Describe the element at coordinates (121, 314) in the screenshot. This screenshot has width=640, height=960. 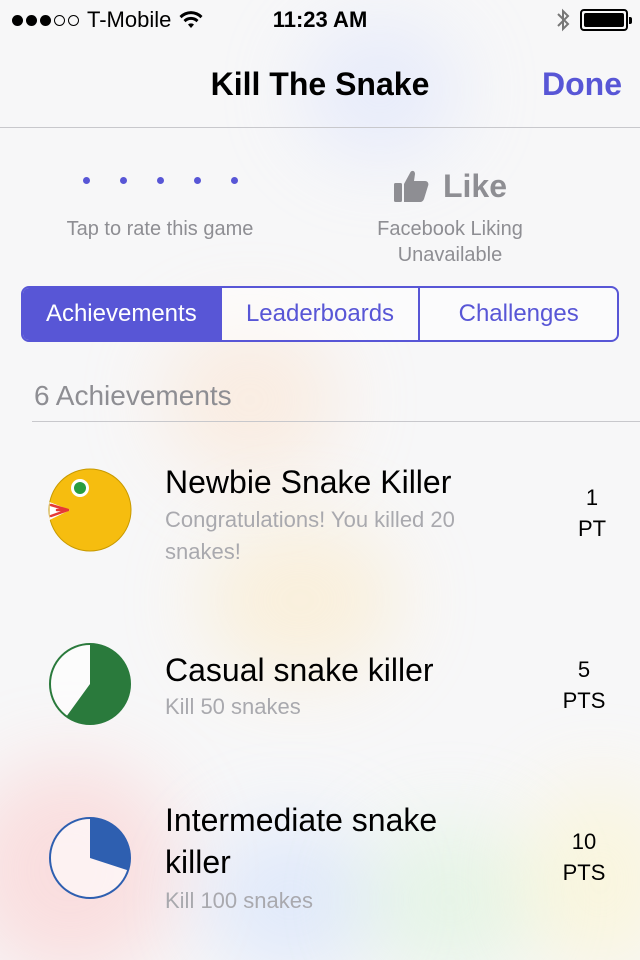
I see `tab-achievements: Achievements` at that location.